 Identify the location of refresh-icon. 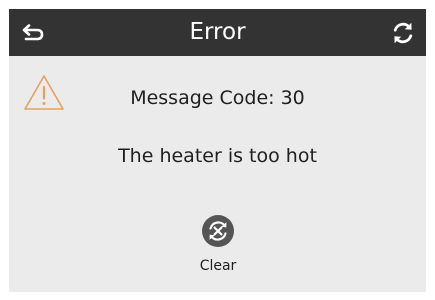
(403, 33).